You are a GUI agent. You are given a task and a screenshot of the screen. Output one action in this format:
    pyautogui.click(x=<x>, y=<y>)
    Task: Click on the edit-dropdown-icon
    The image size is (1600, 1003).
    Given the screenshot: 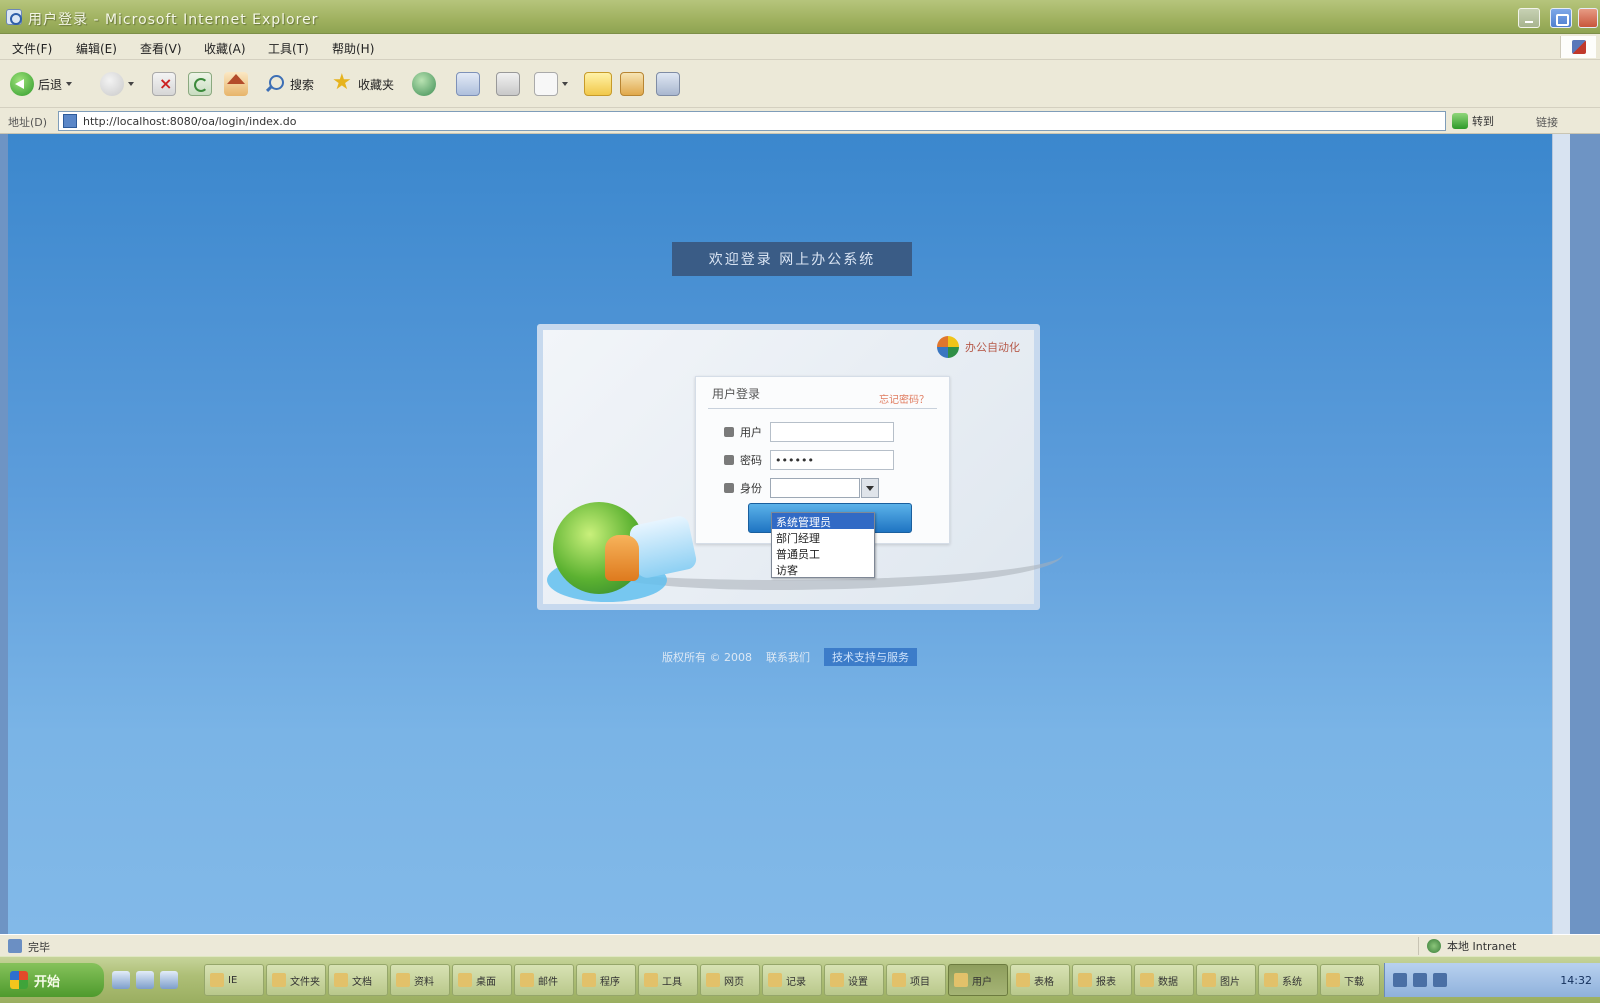 What is the action you would take?
    pyautogui.click(x=565, y=84)
    